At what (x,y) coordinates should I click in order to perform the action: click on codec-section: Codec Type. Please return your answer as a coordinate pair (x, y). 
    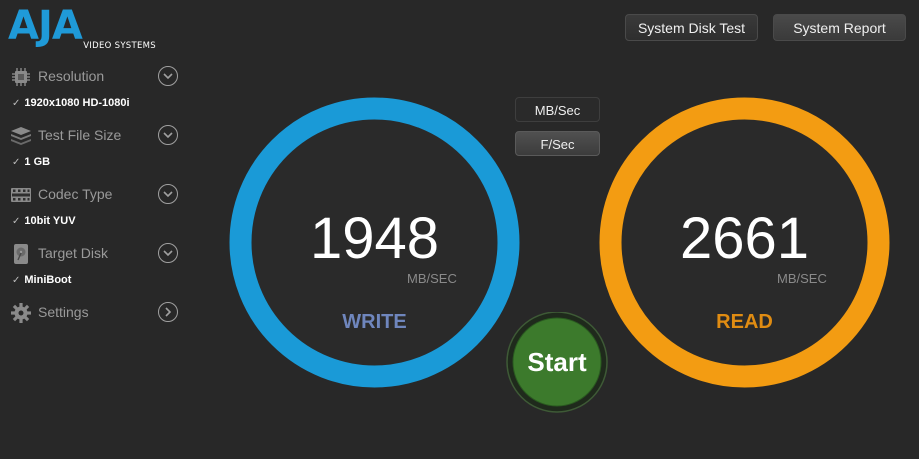
    Looking at the image, I should click on (96, 195).